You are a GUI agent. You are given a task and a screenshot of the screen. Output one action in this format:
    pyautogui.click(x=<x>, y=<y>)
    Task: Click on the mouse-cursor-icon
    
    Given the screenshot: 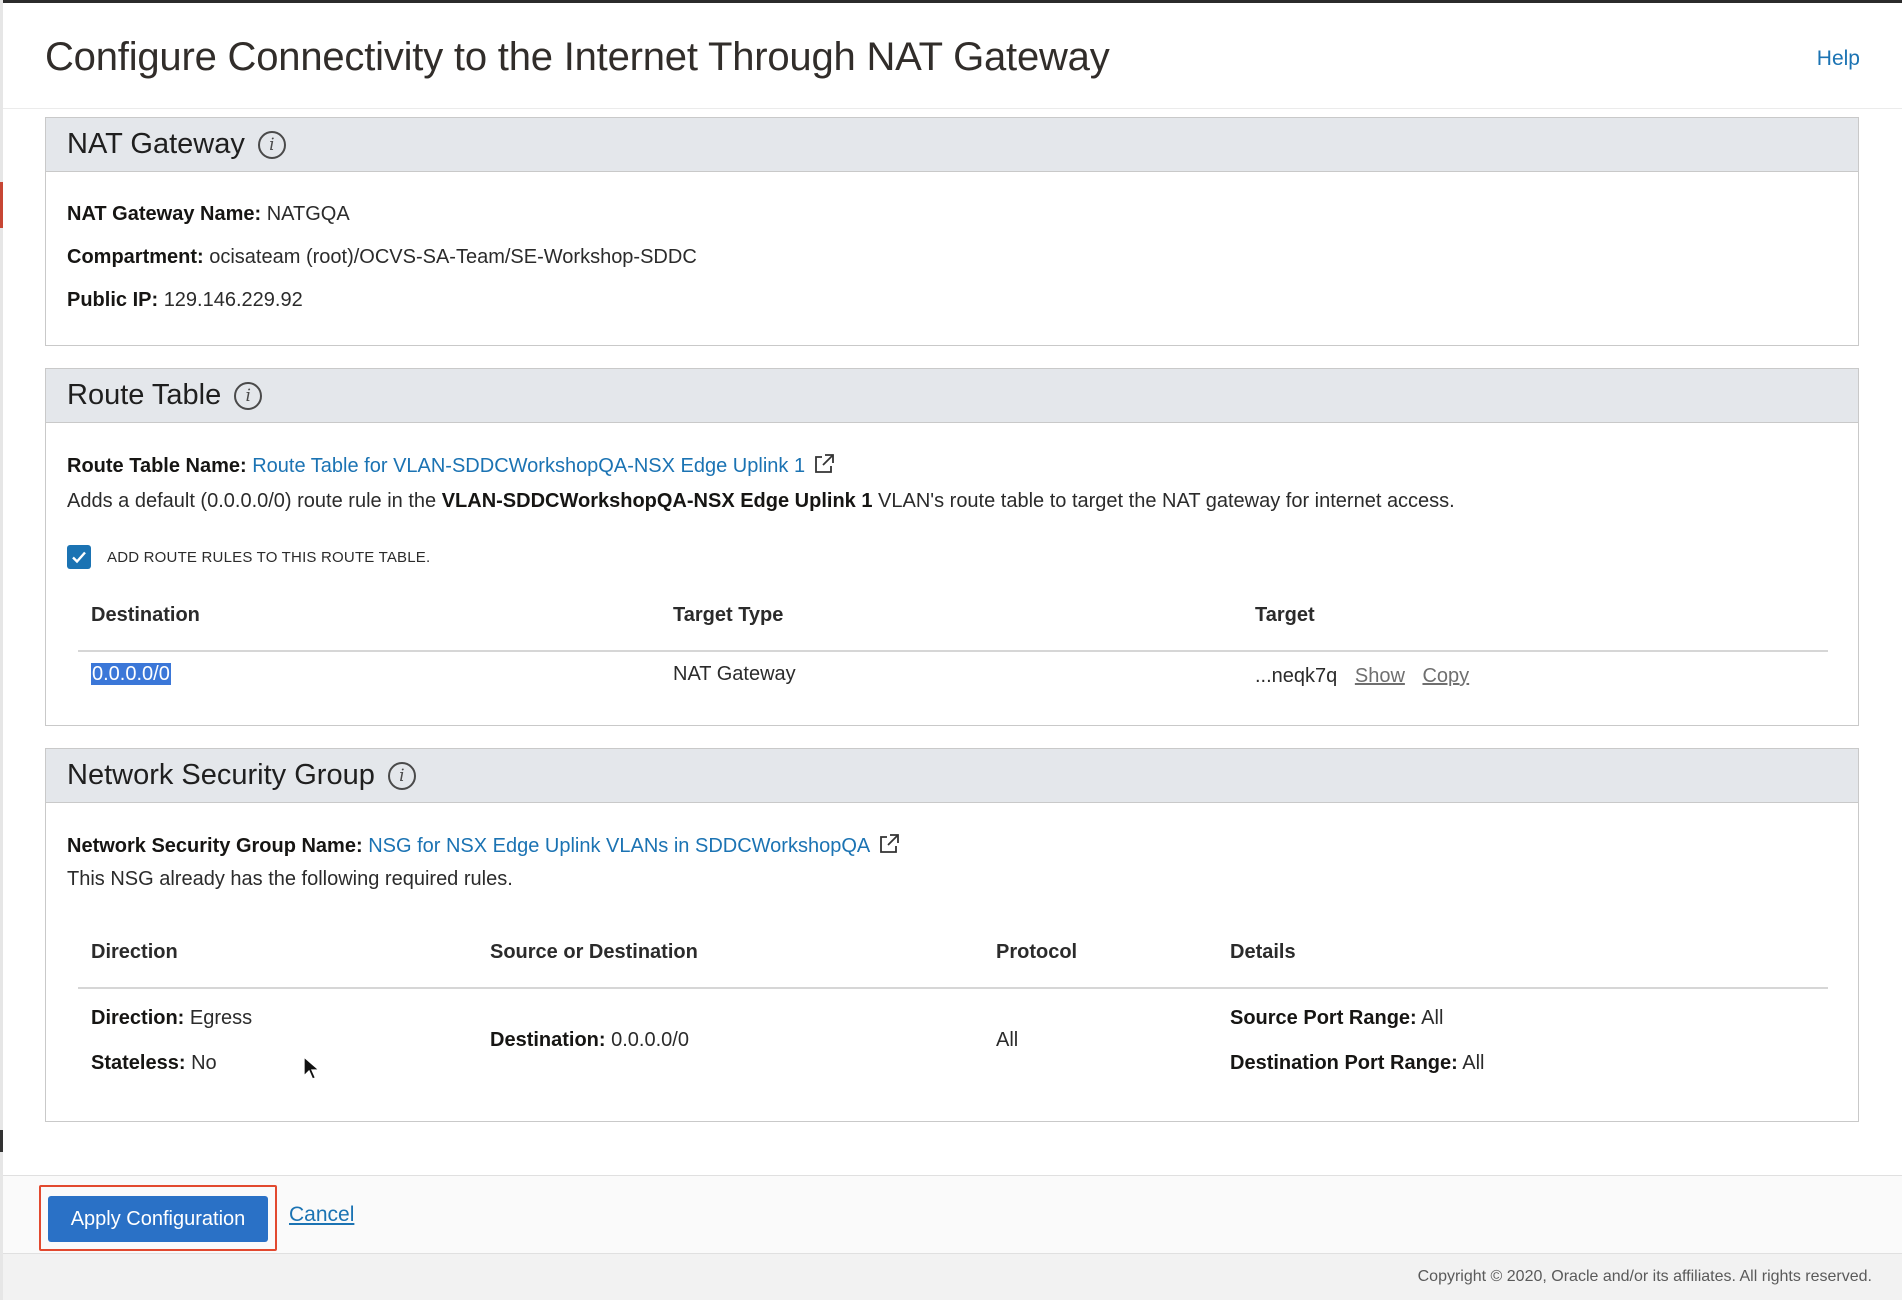 What is the action you would take?
    pyautogui.click(x=312, y=1068)
    